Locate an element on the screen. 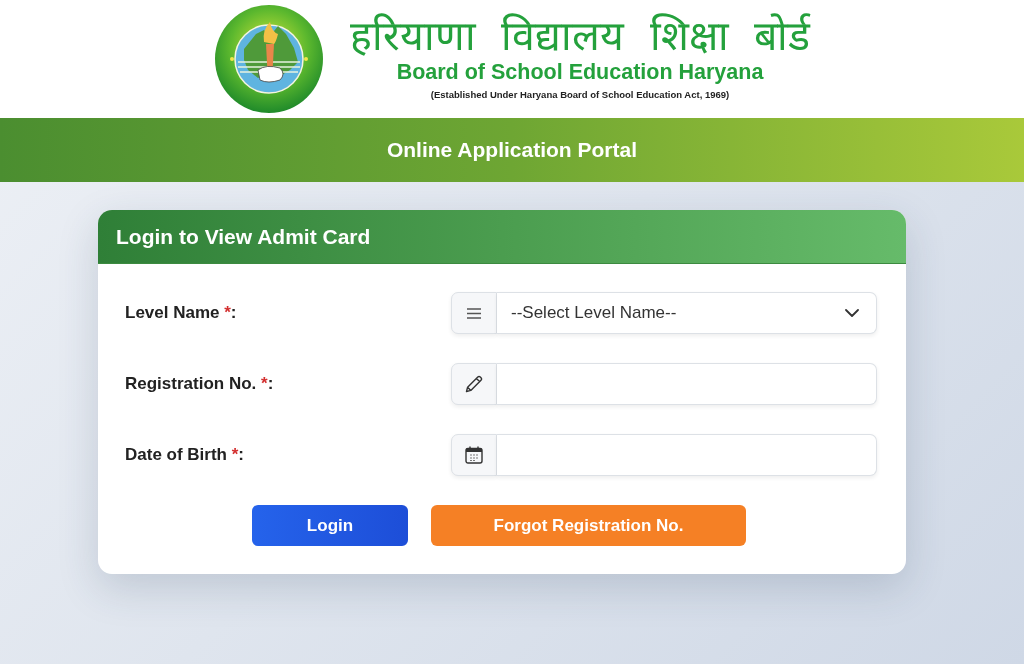  chevron-down-icon is located at coordinates (852, 313).